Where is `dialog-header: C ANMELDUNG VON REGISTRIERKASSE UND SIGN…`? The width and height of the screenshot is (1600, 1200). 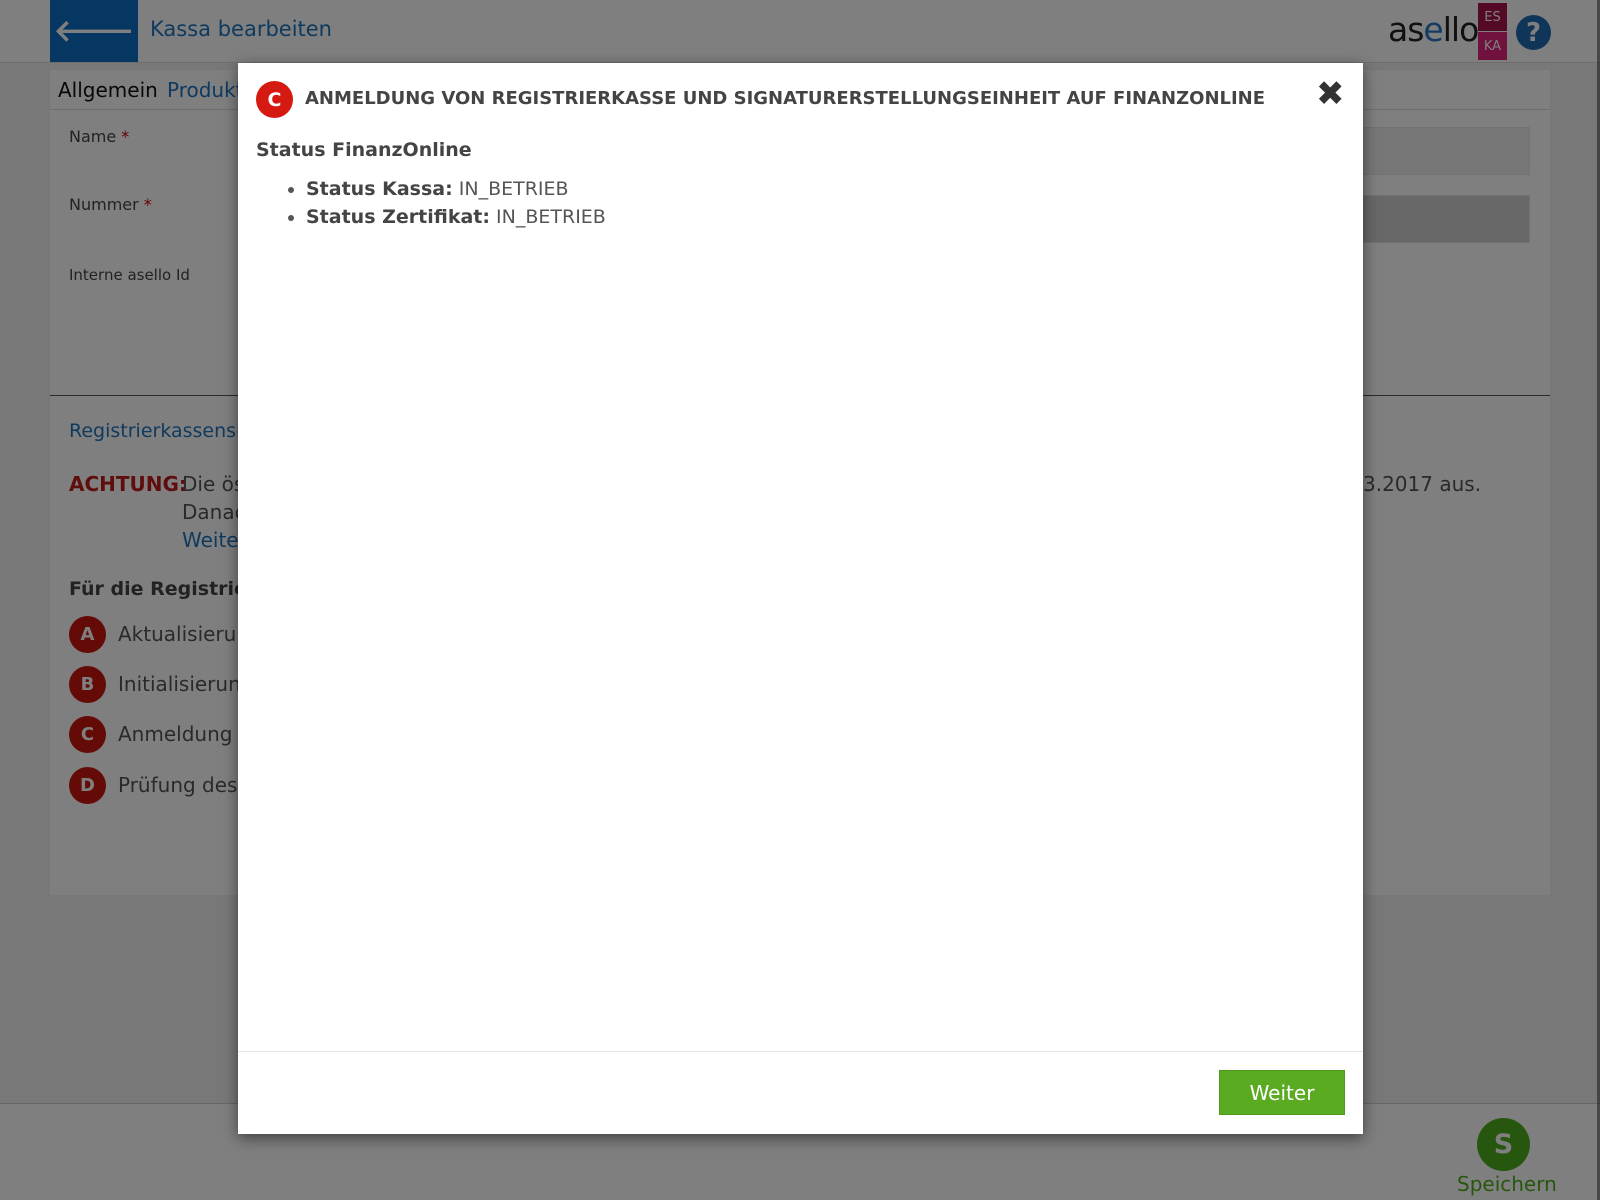
dialog-header: C ANMELDUNG VON REGISTRIERKASSE UND SIGN… is located at coordinates (800, 98).